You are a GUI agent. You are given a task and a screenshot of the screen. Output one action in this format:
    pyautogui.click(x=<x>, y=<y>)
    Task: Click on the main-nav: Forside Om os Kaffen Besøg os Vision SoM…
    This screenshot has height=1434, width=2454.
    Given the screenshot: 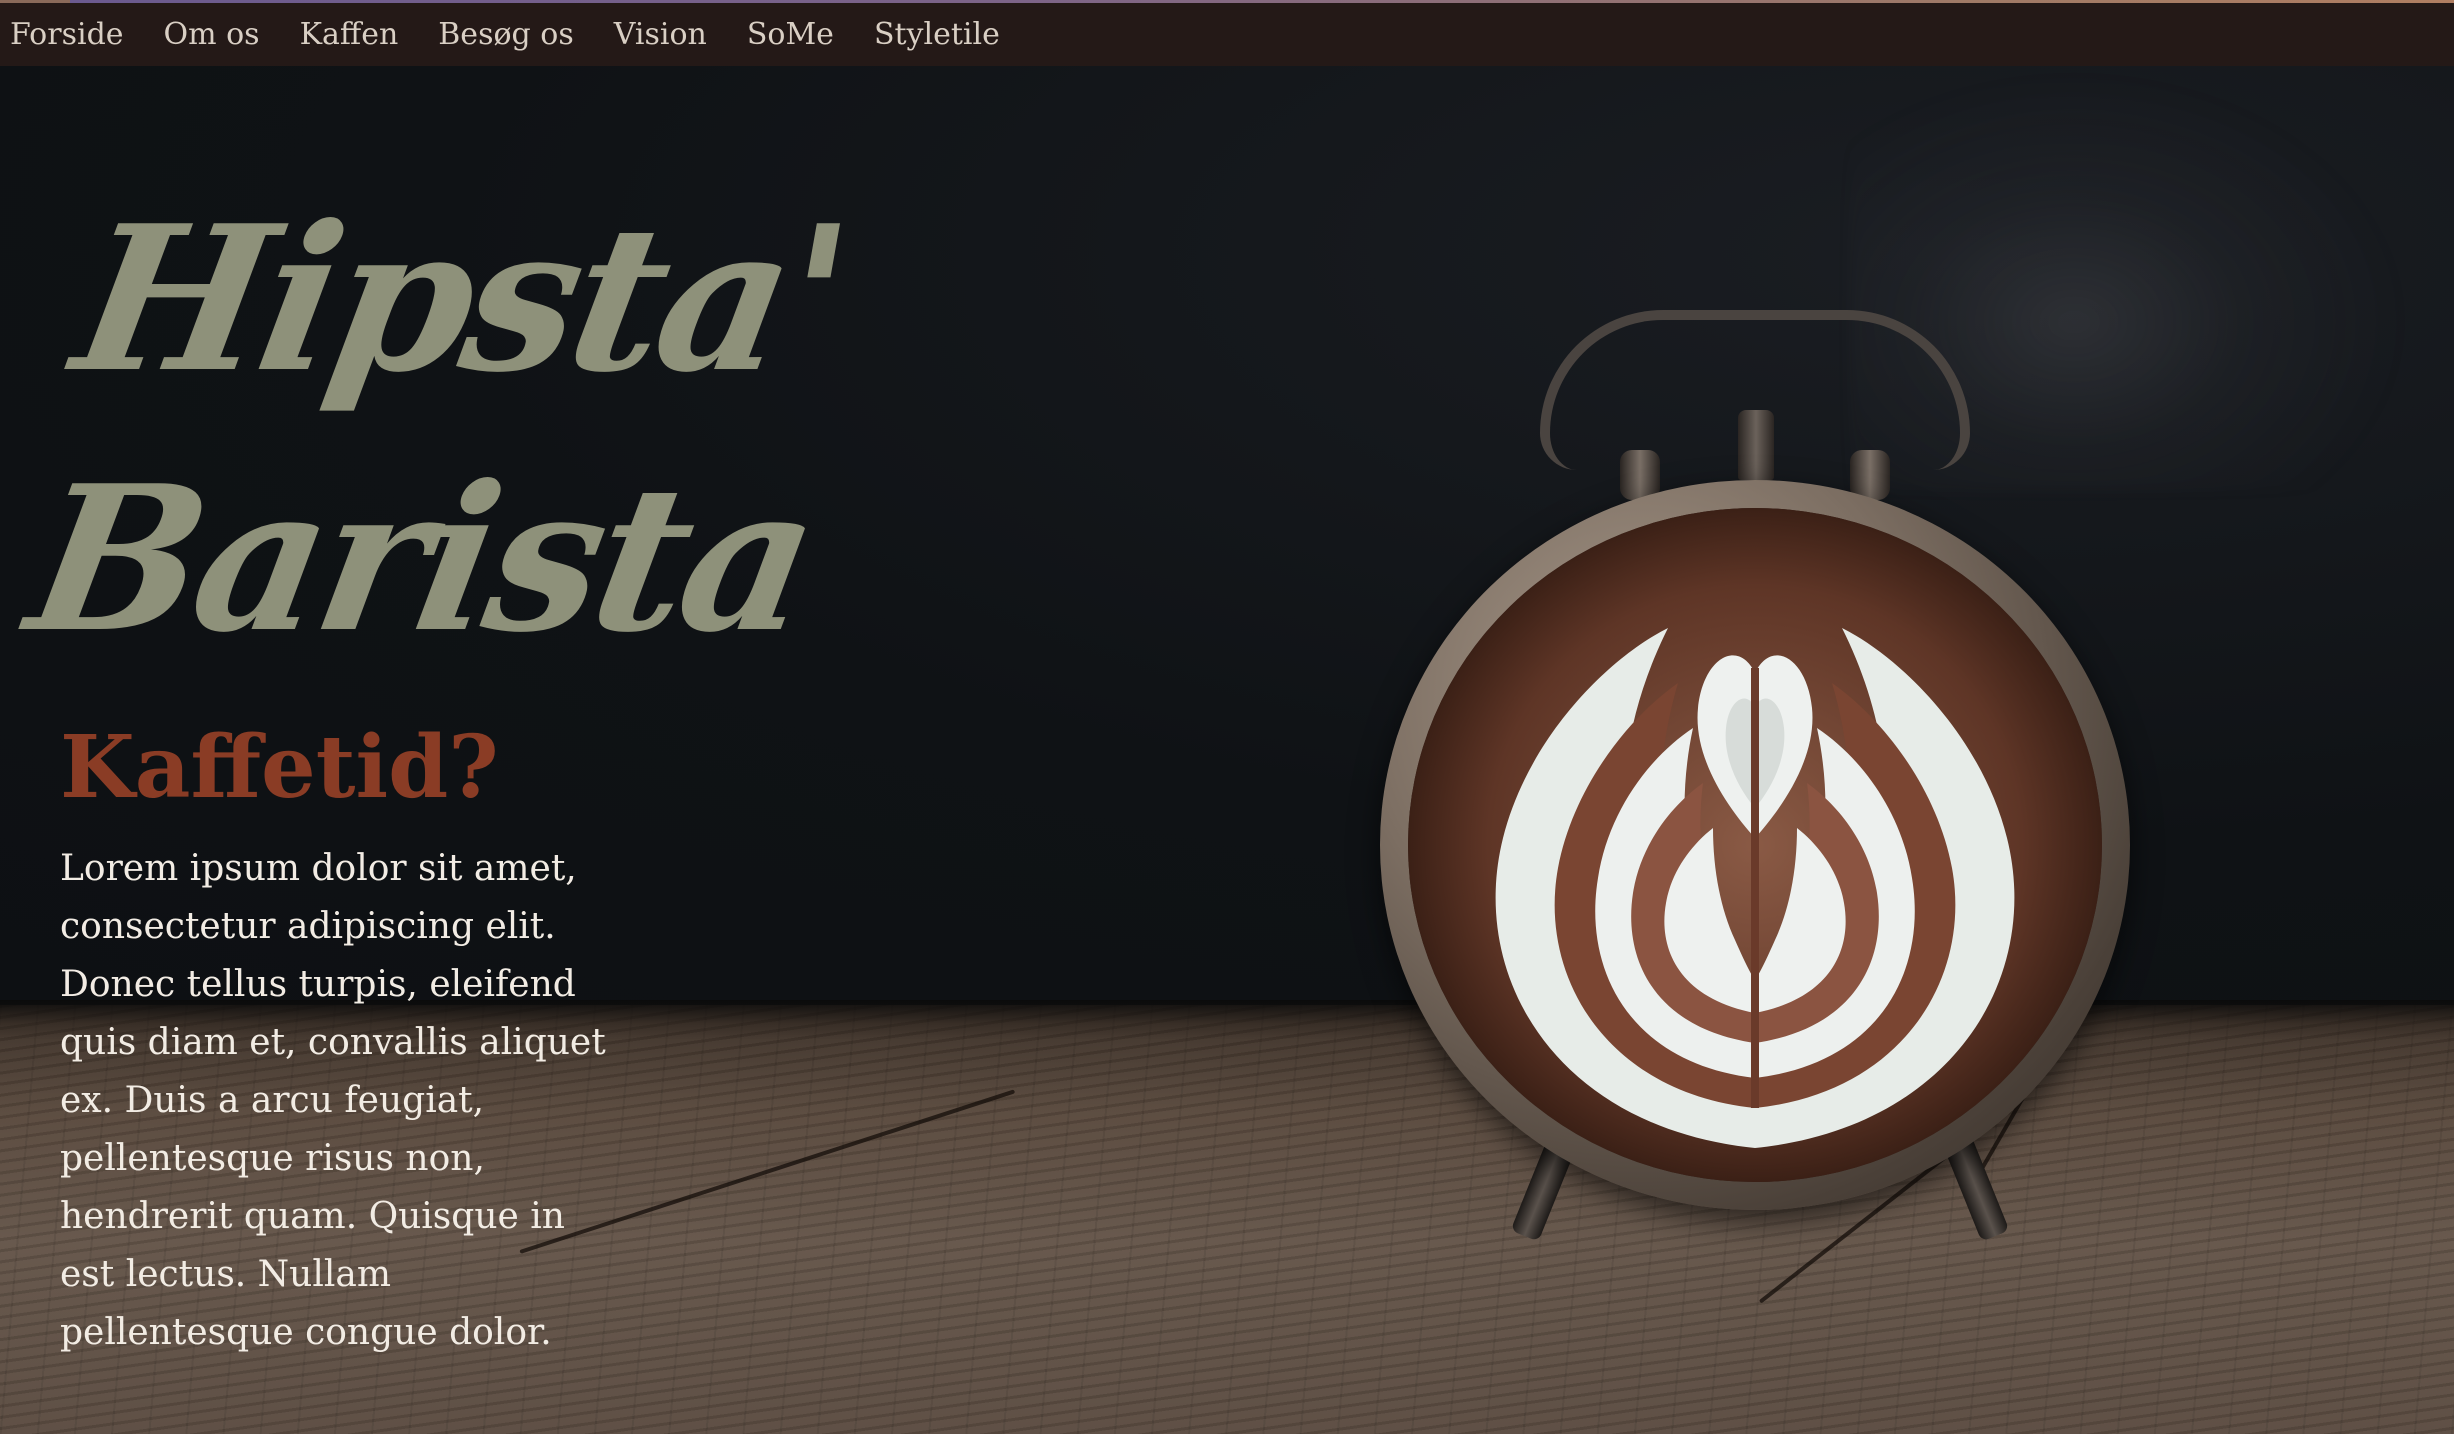 What is the action you would take?
    pyautogui.click(x=1227, y=33)
    